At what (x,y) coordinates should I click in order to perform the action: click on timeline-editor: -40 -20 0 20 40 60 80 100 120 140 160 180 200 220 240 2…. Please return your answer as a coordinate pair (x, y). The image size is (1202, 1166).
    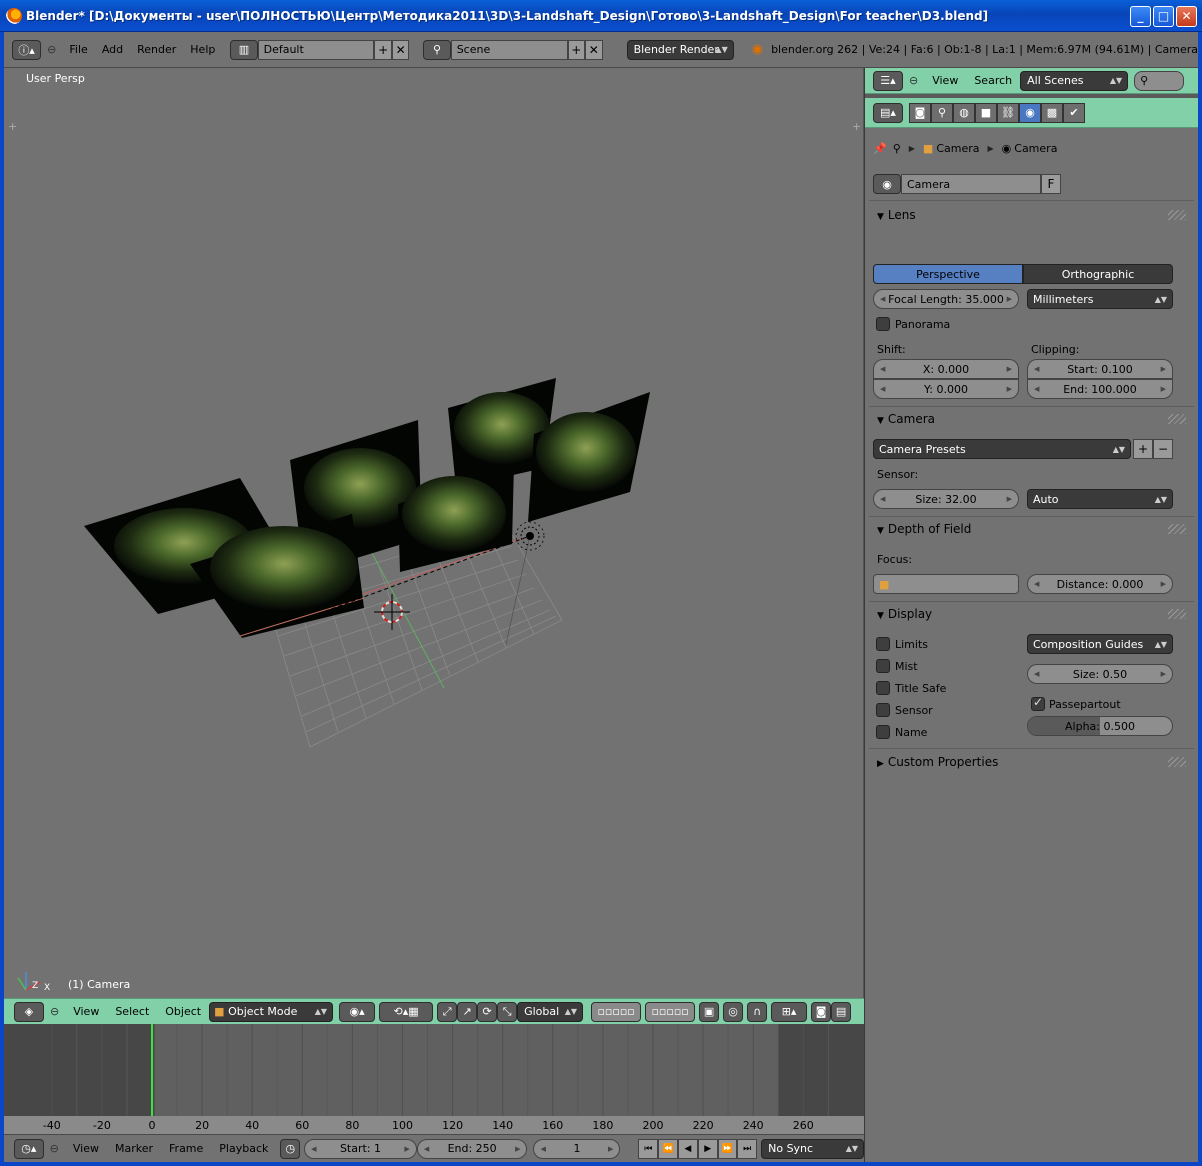
    Looking at the image, I should click on (434, 1079).